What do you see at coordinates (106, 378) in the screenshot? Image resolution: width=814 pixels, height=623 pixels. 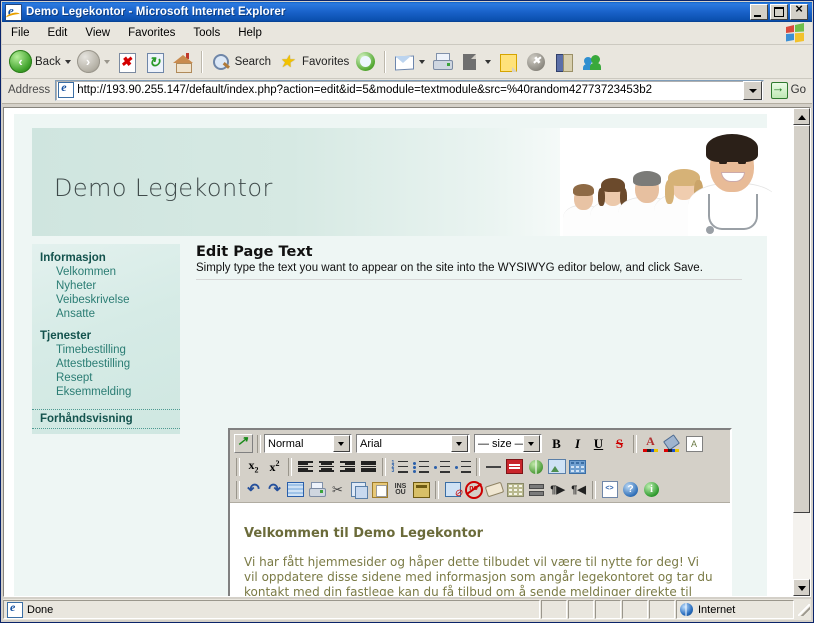 I see `sidebar-item-resept: Resept` at bounding box center [106, 378].